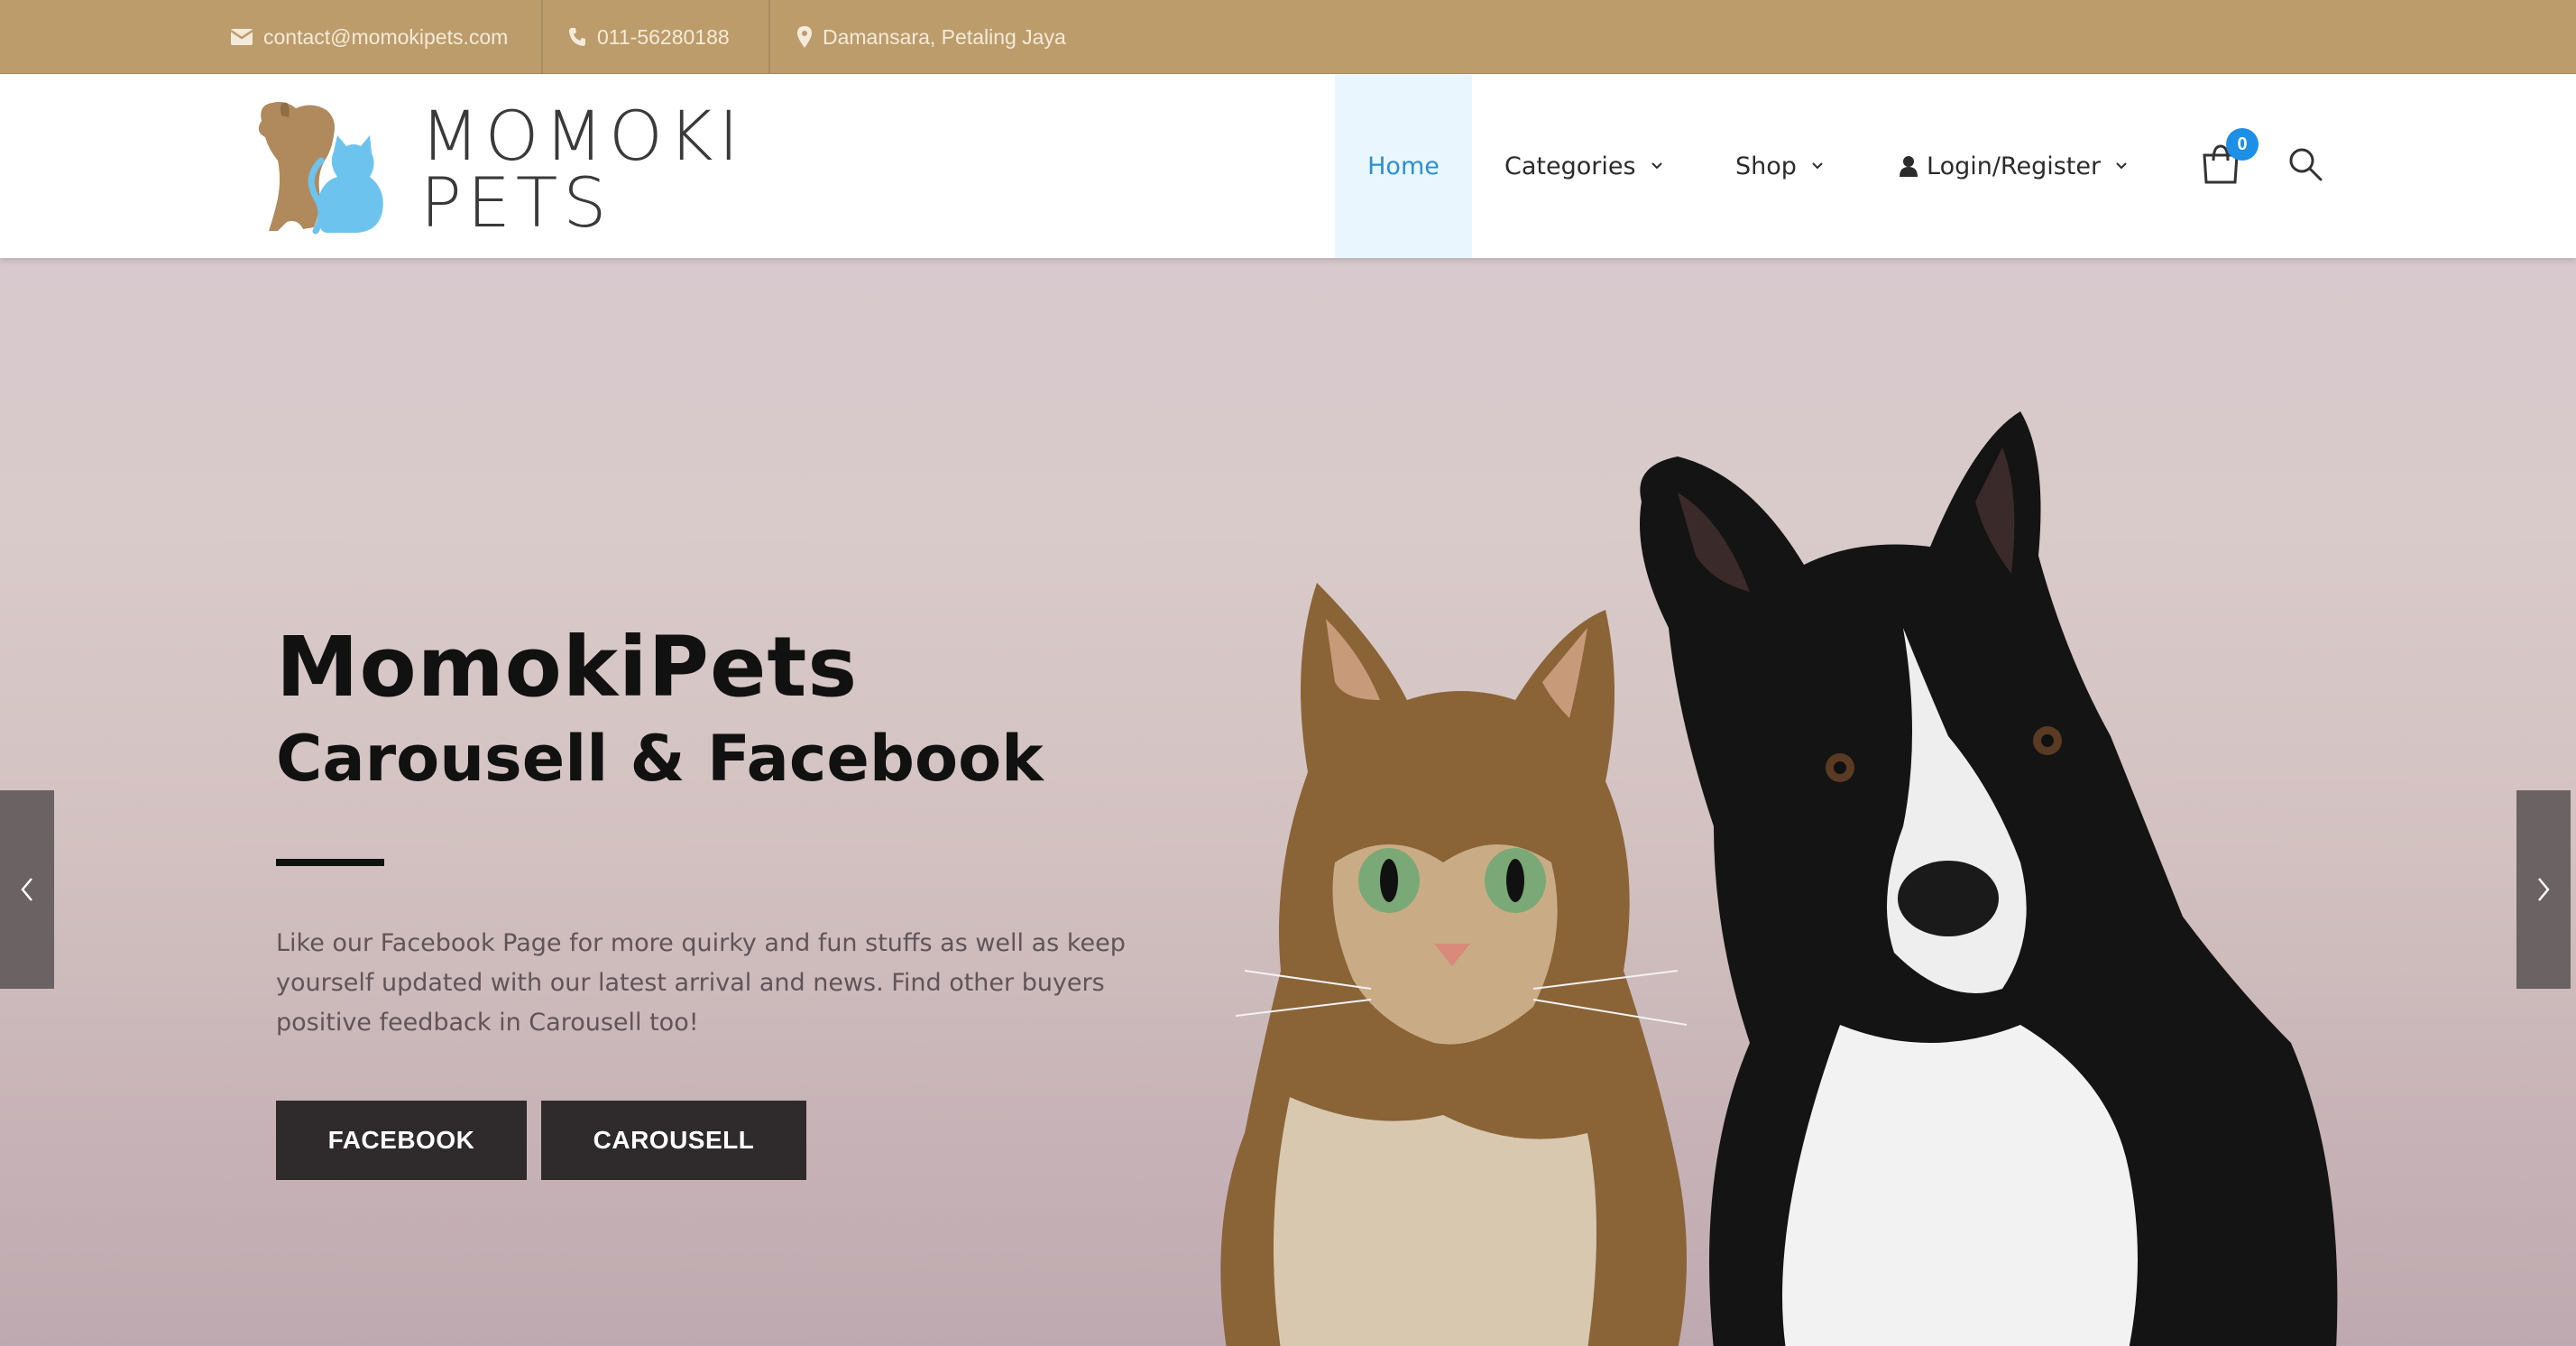 The width and height of the screenshot is (2576, 1346). I want to click on brand-line2: PETS, so click(516, 202).